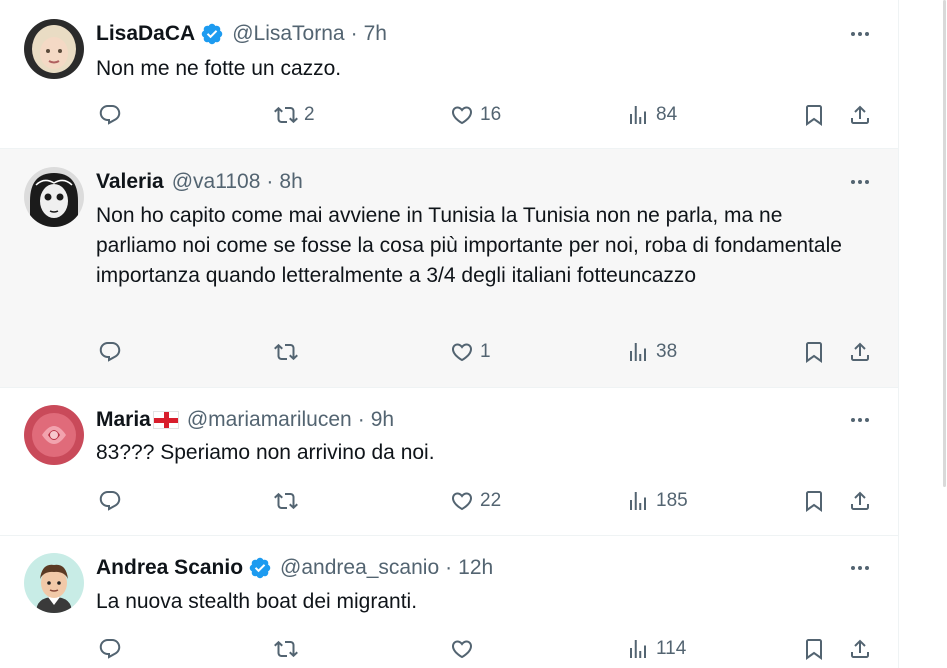 Image resolution: width=947 pixels, height=668 pixels. I want to click on like-count: 22, so click(491, 500).